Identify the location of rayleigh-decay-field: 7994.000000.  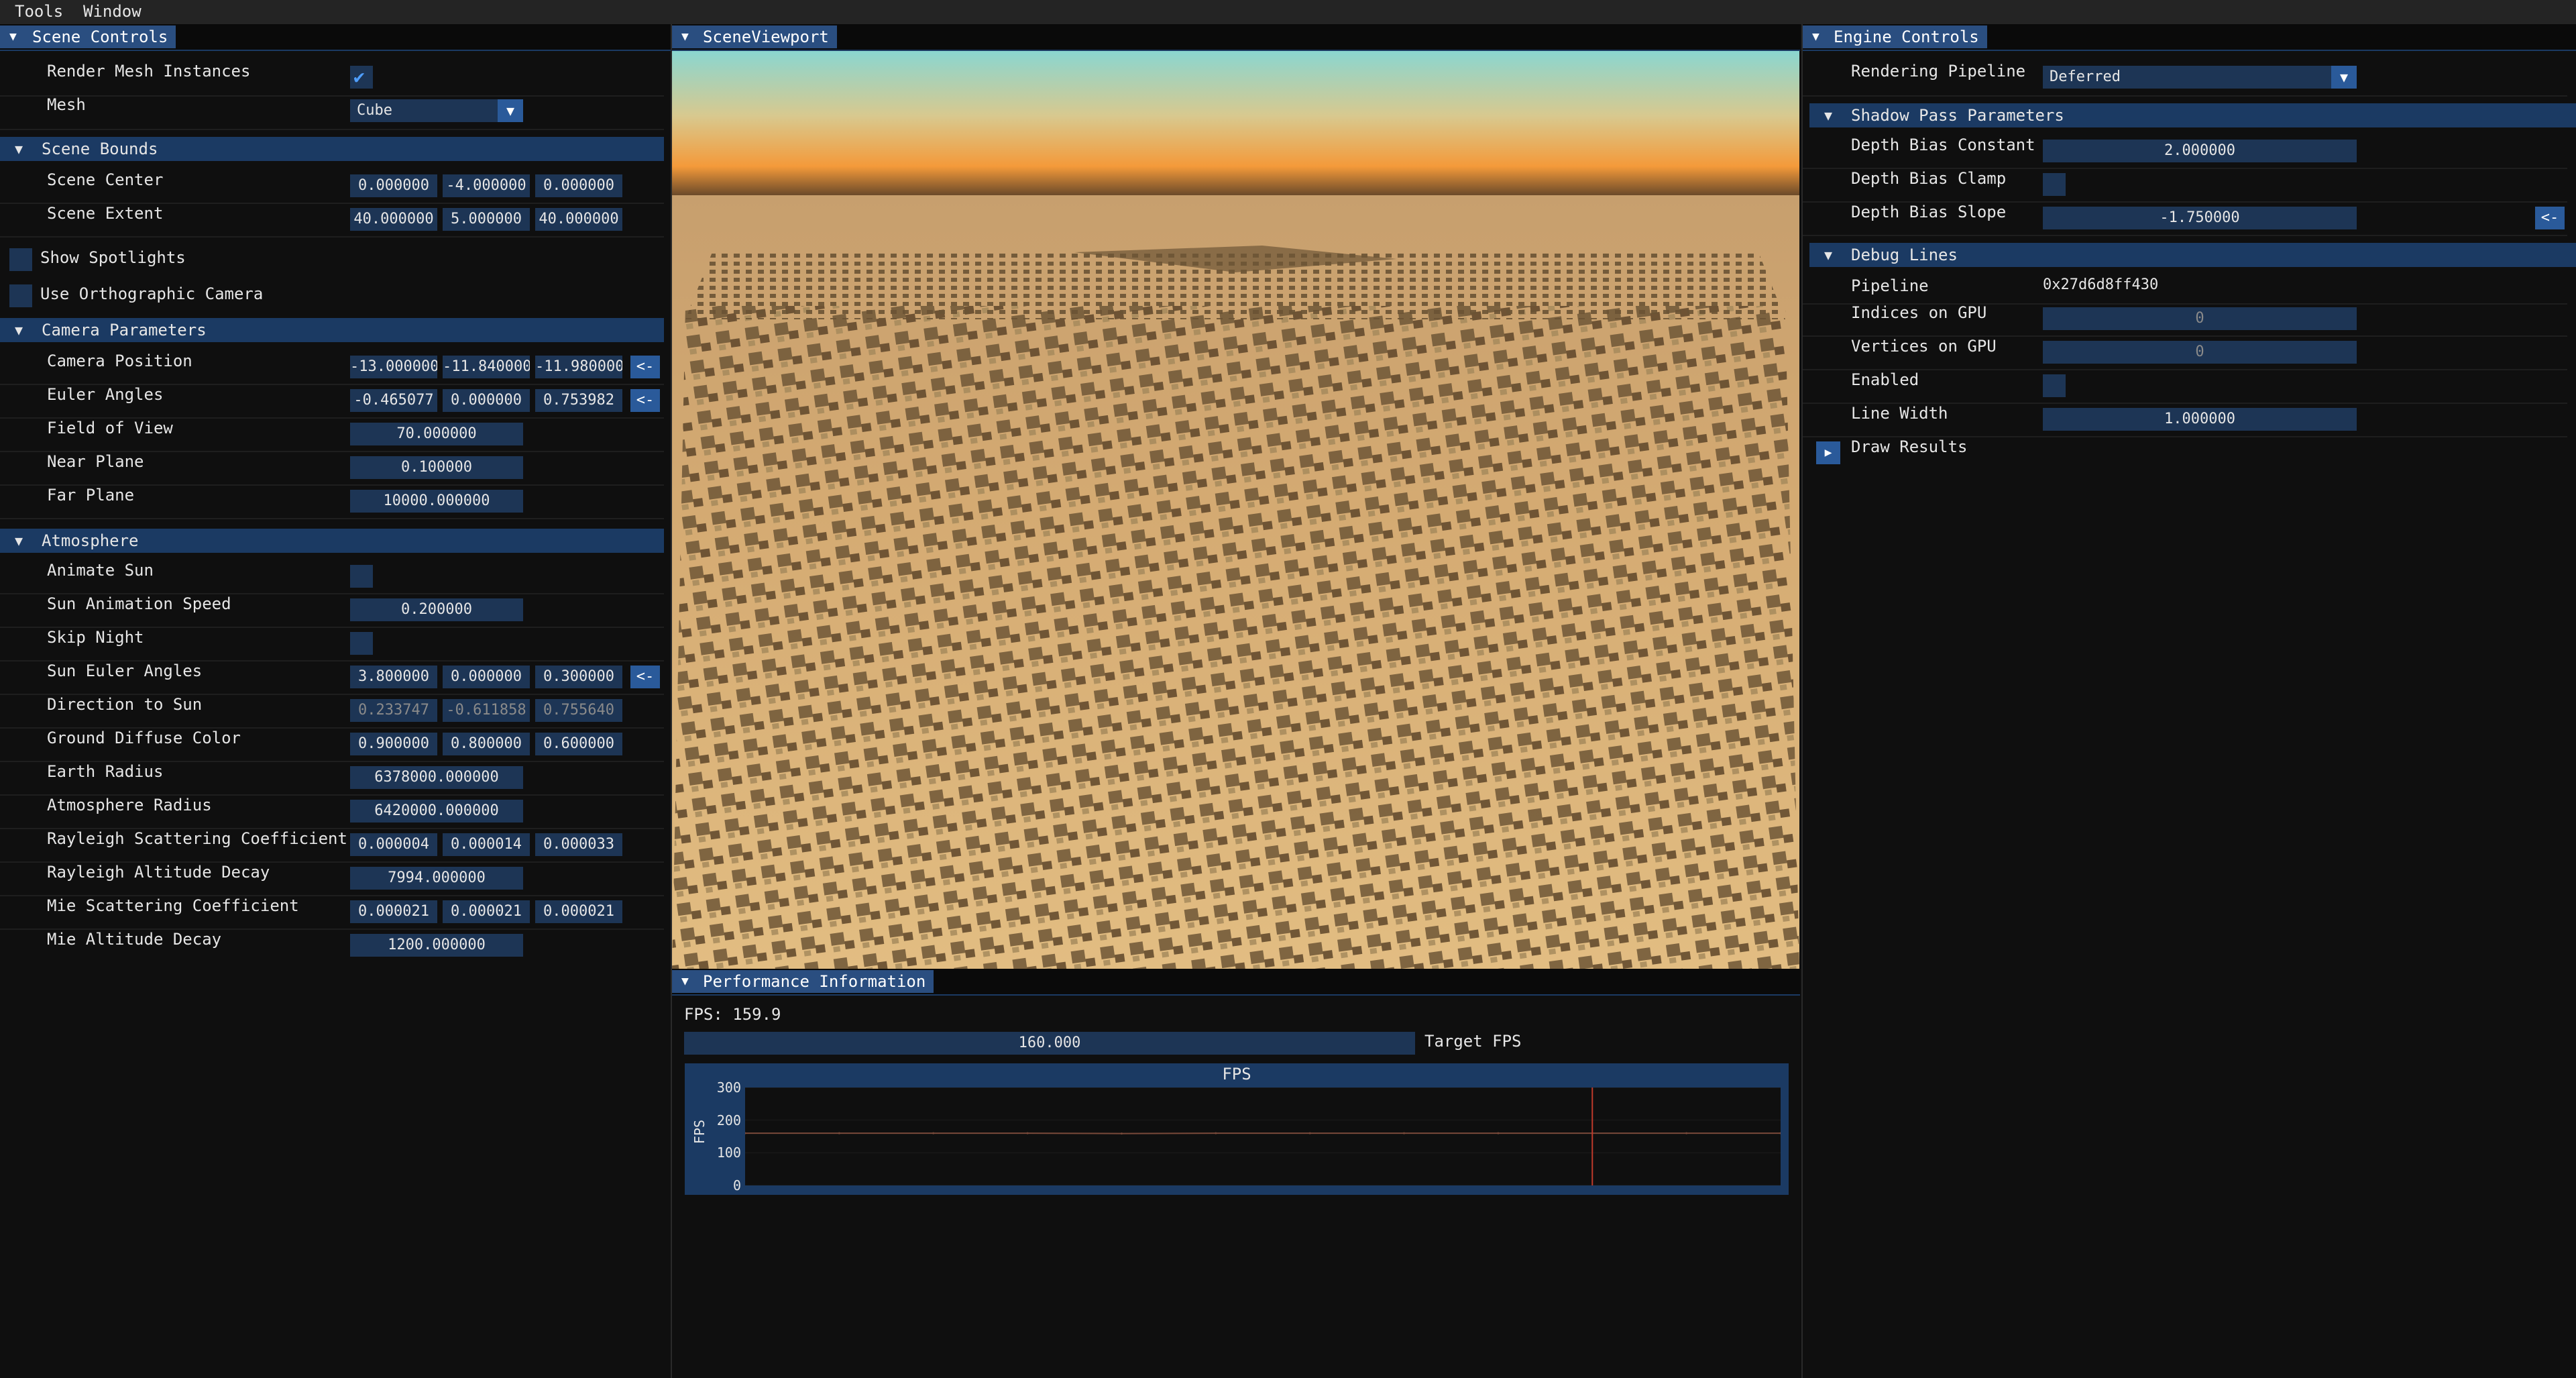
(436, 878).